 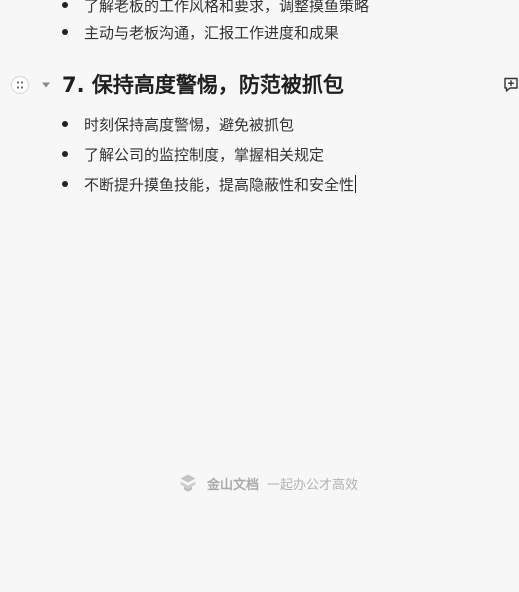 I want to click on list-item: 时刻保持高度警惕，避免被抓包, so click(x=178, y=124).